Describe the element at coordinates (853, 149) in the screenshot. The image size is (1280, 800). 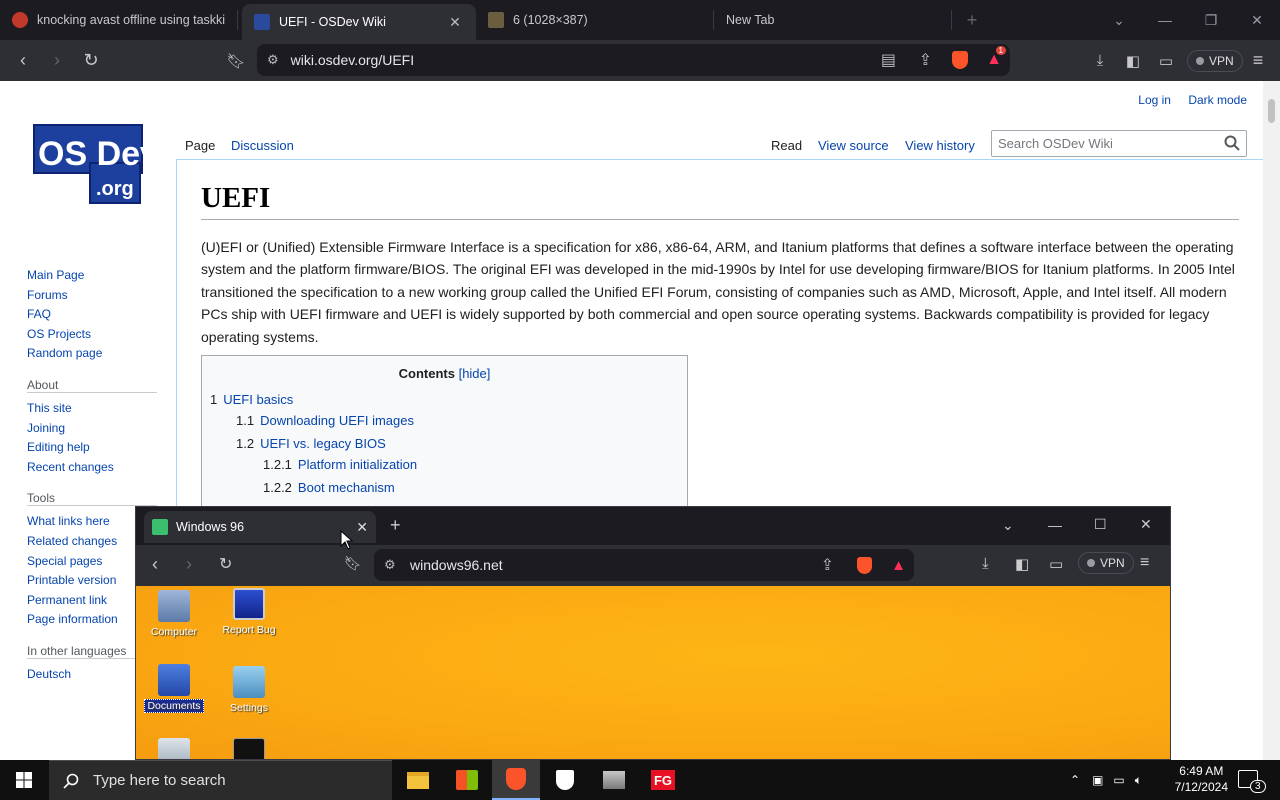
I see `tab-view-source: View source` at that location.